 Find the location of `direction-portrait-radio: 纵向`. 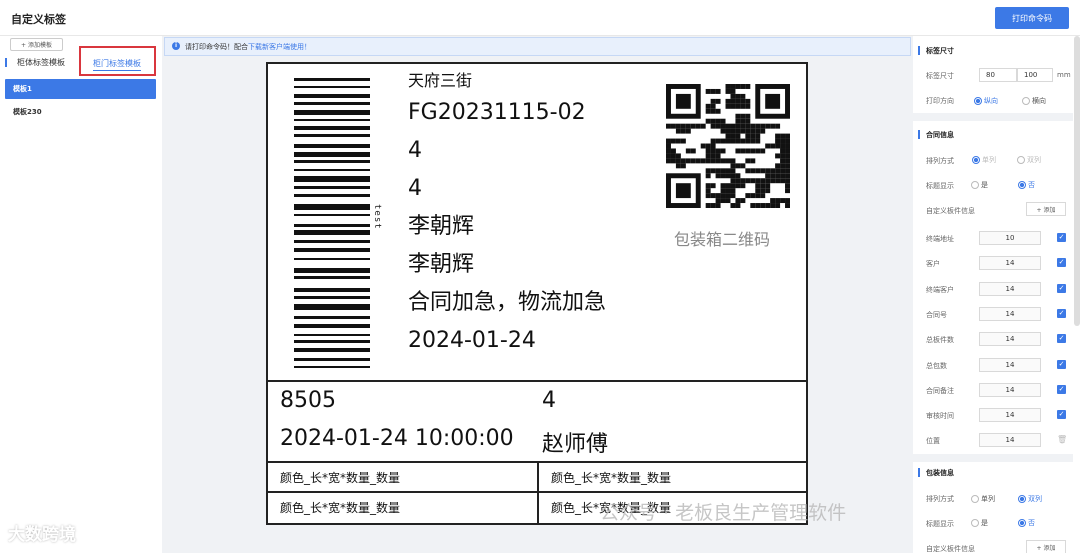

direction-portrait-radio: 纵向 is located at coordinates (986, 101).